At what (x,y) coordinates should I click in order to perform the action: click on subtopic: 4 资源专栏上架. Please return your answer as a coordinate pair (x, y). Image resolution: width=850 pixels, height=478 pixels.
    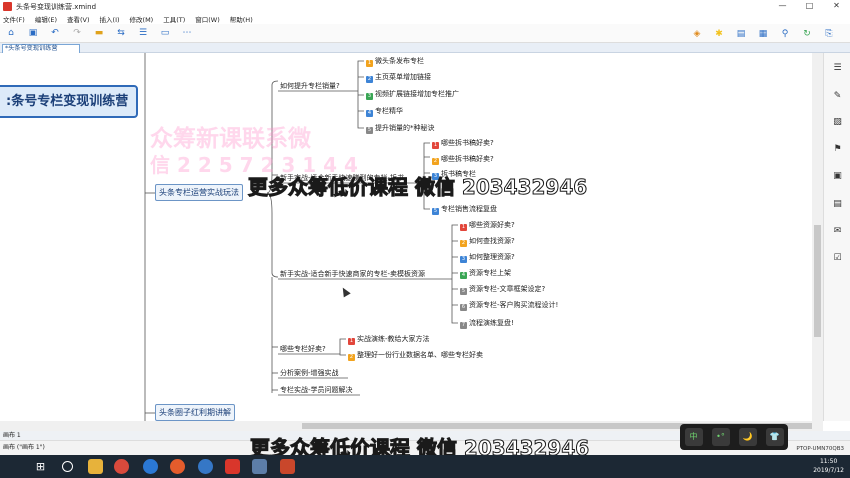
    Looking at the image, I should click on (485, 273).